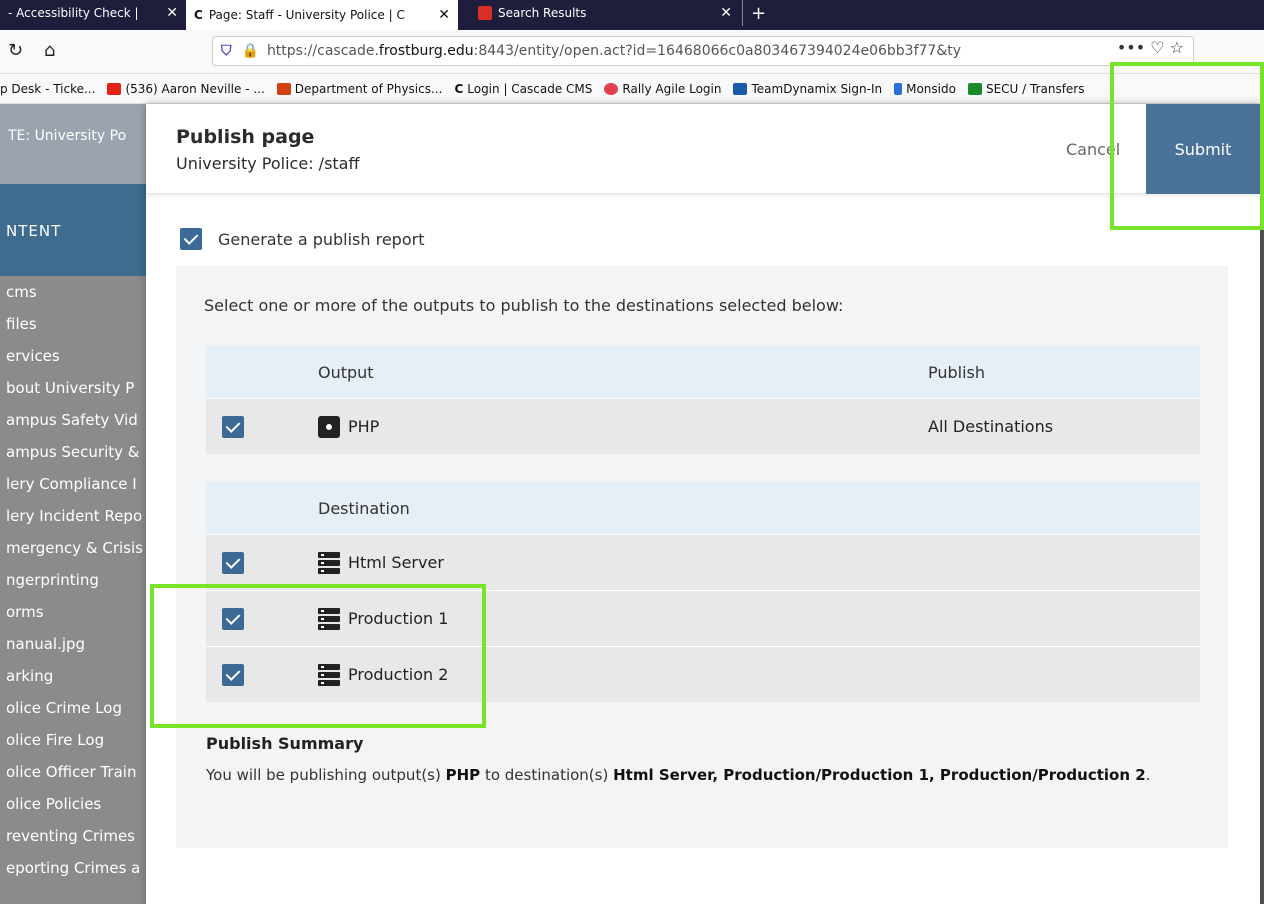  Describe the element at coordinates (245, 137) in the screenshot. I see `dialog-title: Publish page` at that location.